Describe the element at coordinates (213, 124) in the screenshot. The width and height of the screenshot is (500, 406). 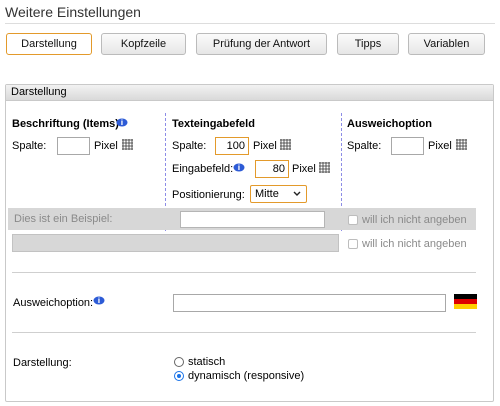
I see `col2-title: Texteingabefeld` at that location.